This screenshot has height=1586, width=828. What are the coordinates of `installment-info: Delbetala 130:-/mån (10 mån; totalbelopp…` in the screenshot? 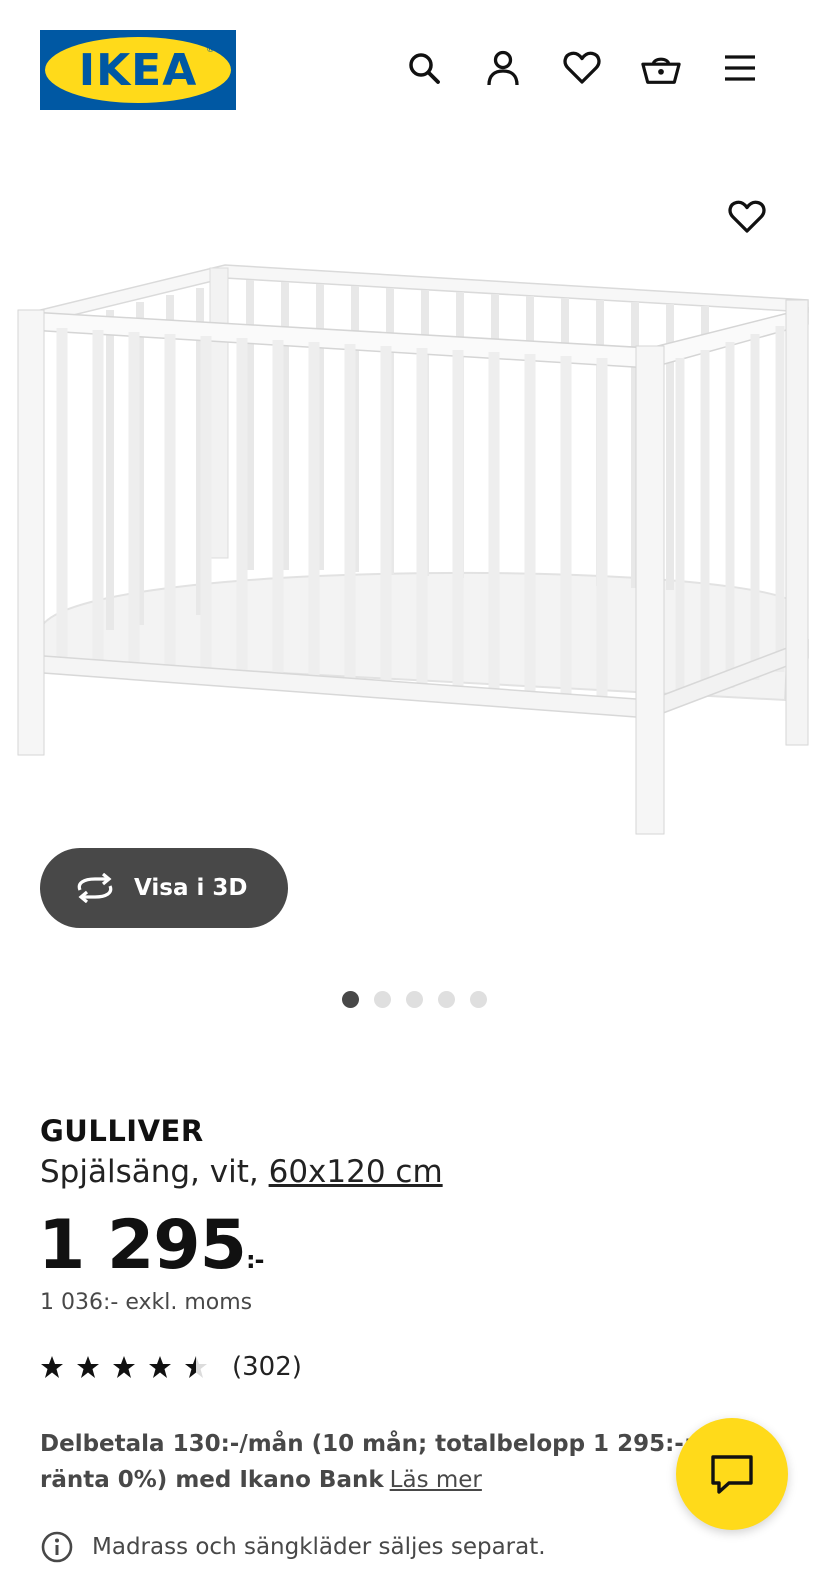 It's located at (410, 1462).